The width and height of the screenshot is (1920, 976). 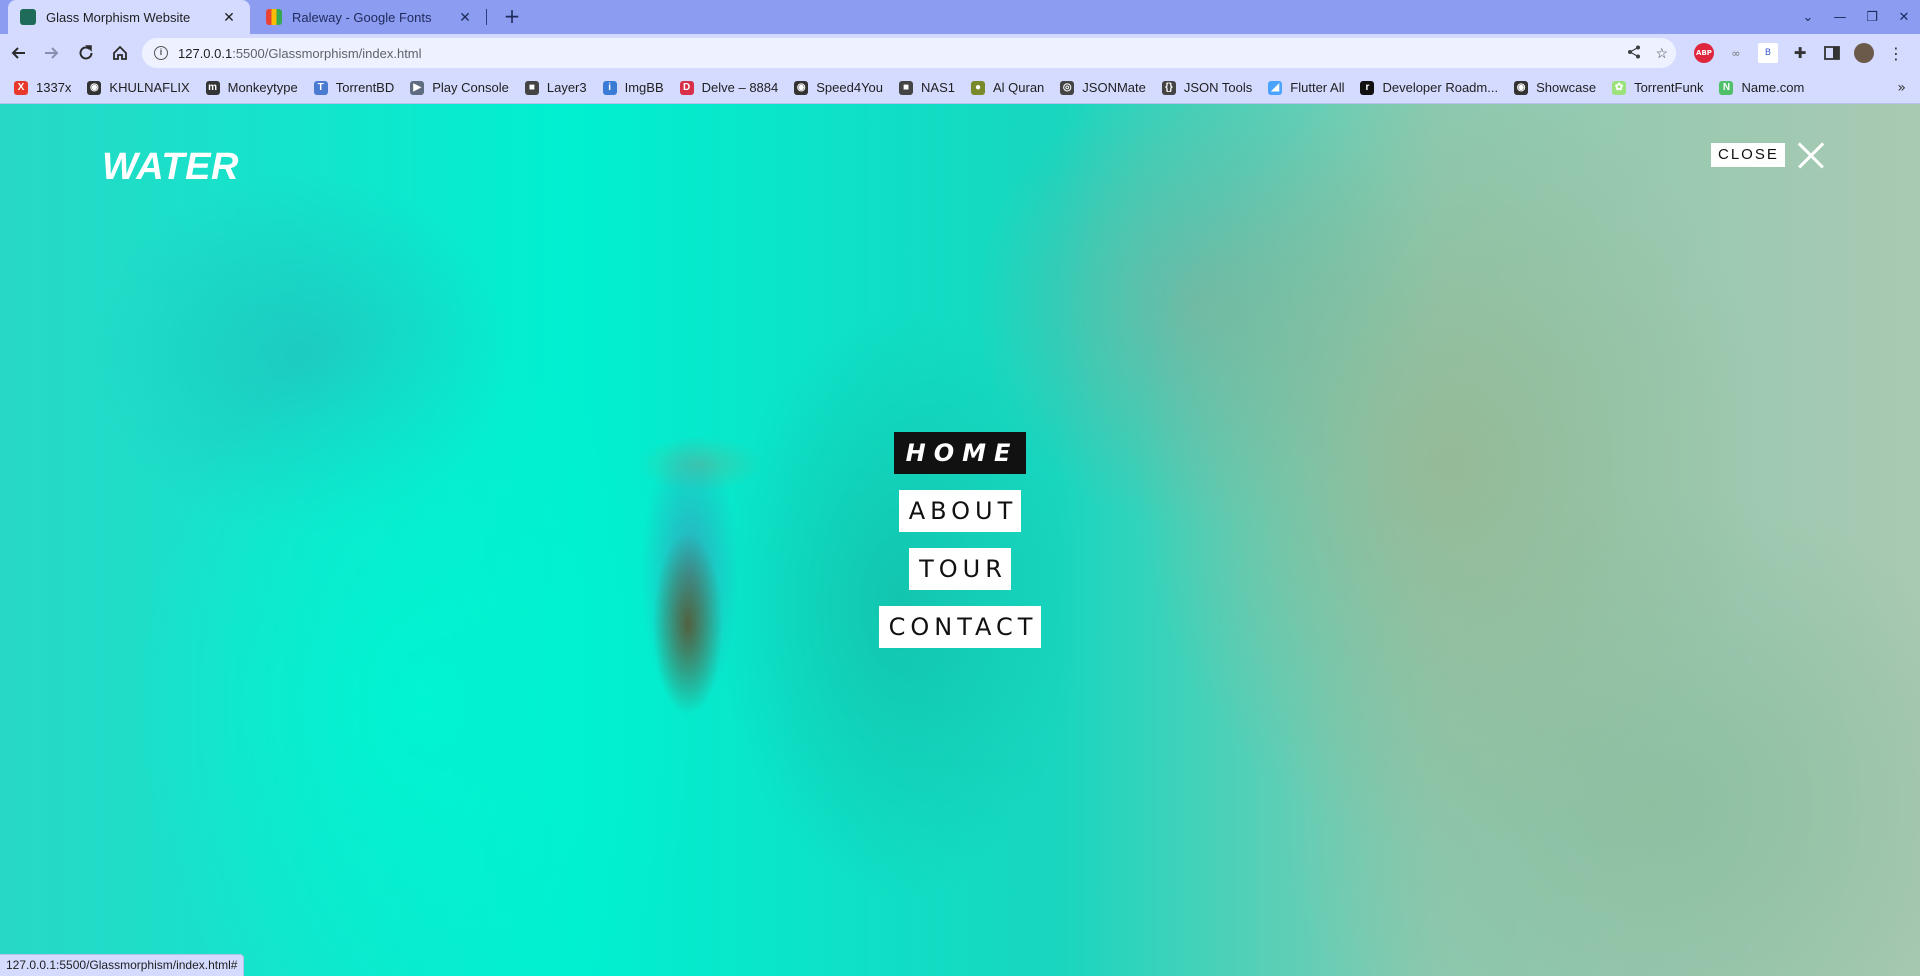 I want to click on restore-icon: ❐, so click(x=1872, y=17).